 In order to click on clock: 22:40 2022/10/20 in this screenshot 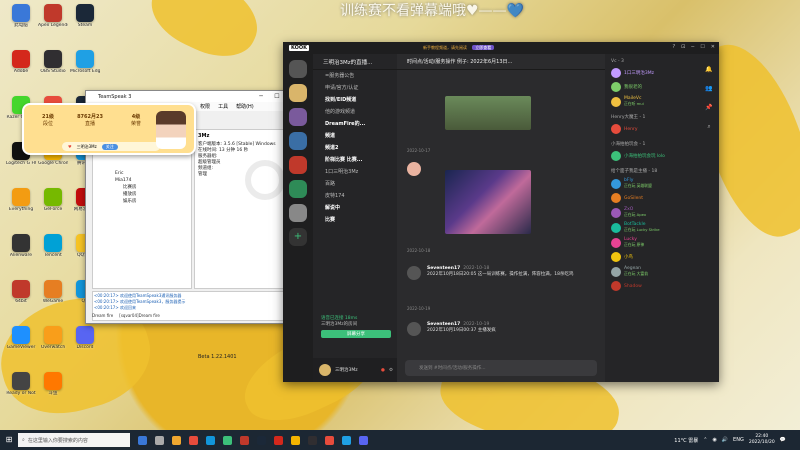, I will do `click(762, 440)`.